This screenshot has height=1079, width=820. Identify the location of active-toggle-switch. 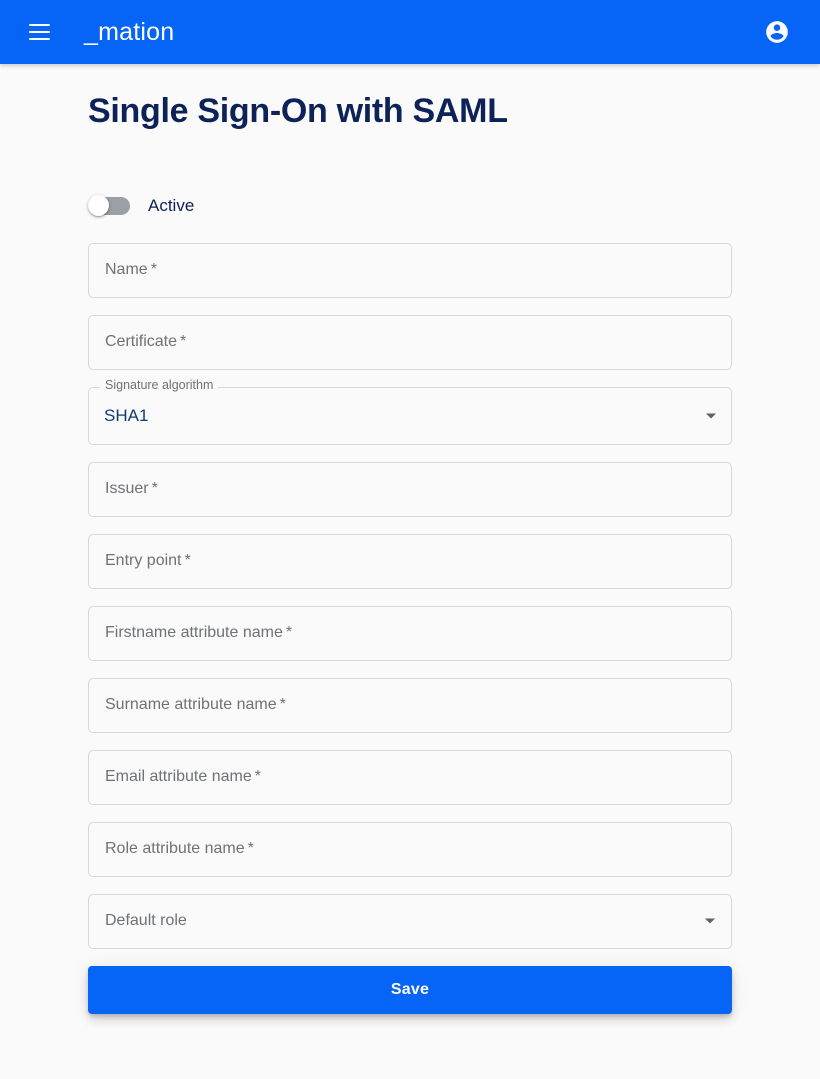
(110, 205).